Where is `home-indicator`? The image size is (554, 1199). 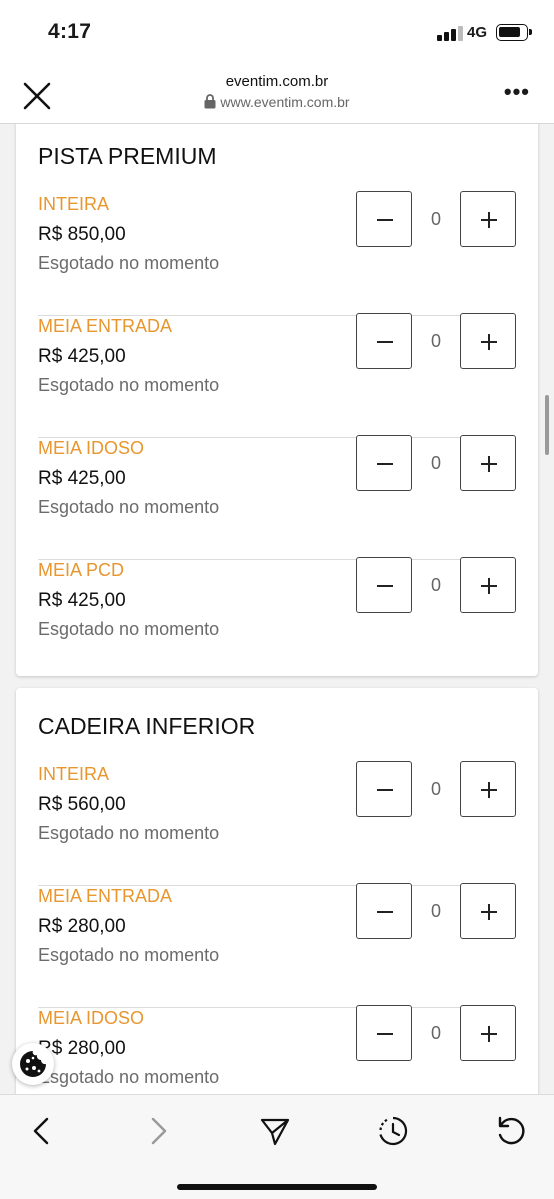 home-indicator is located at coordinates (277, 1187).